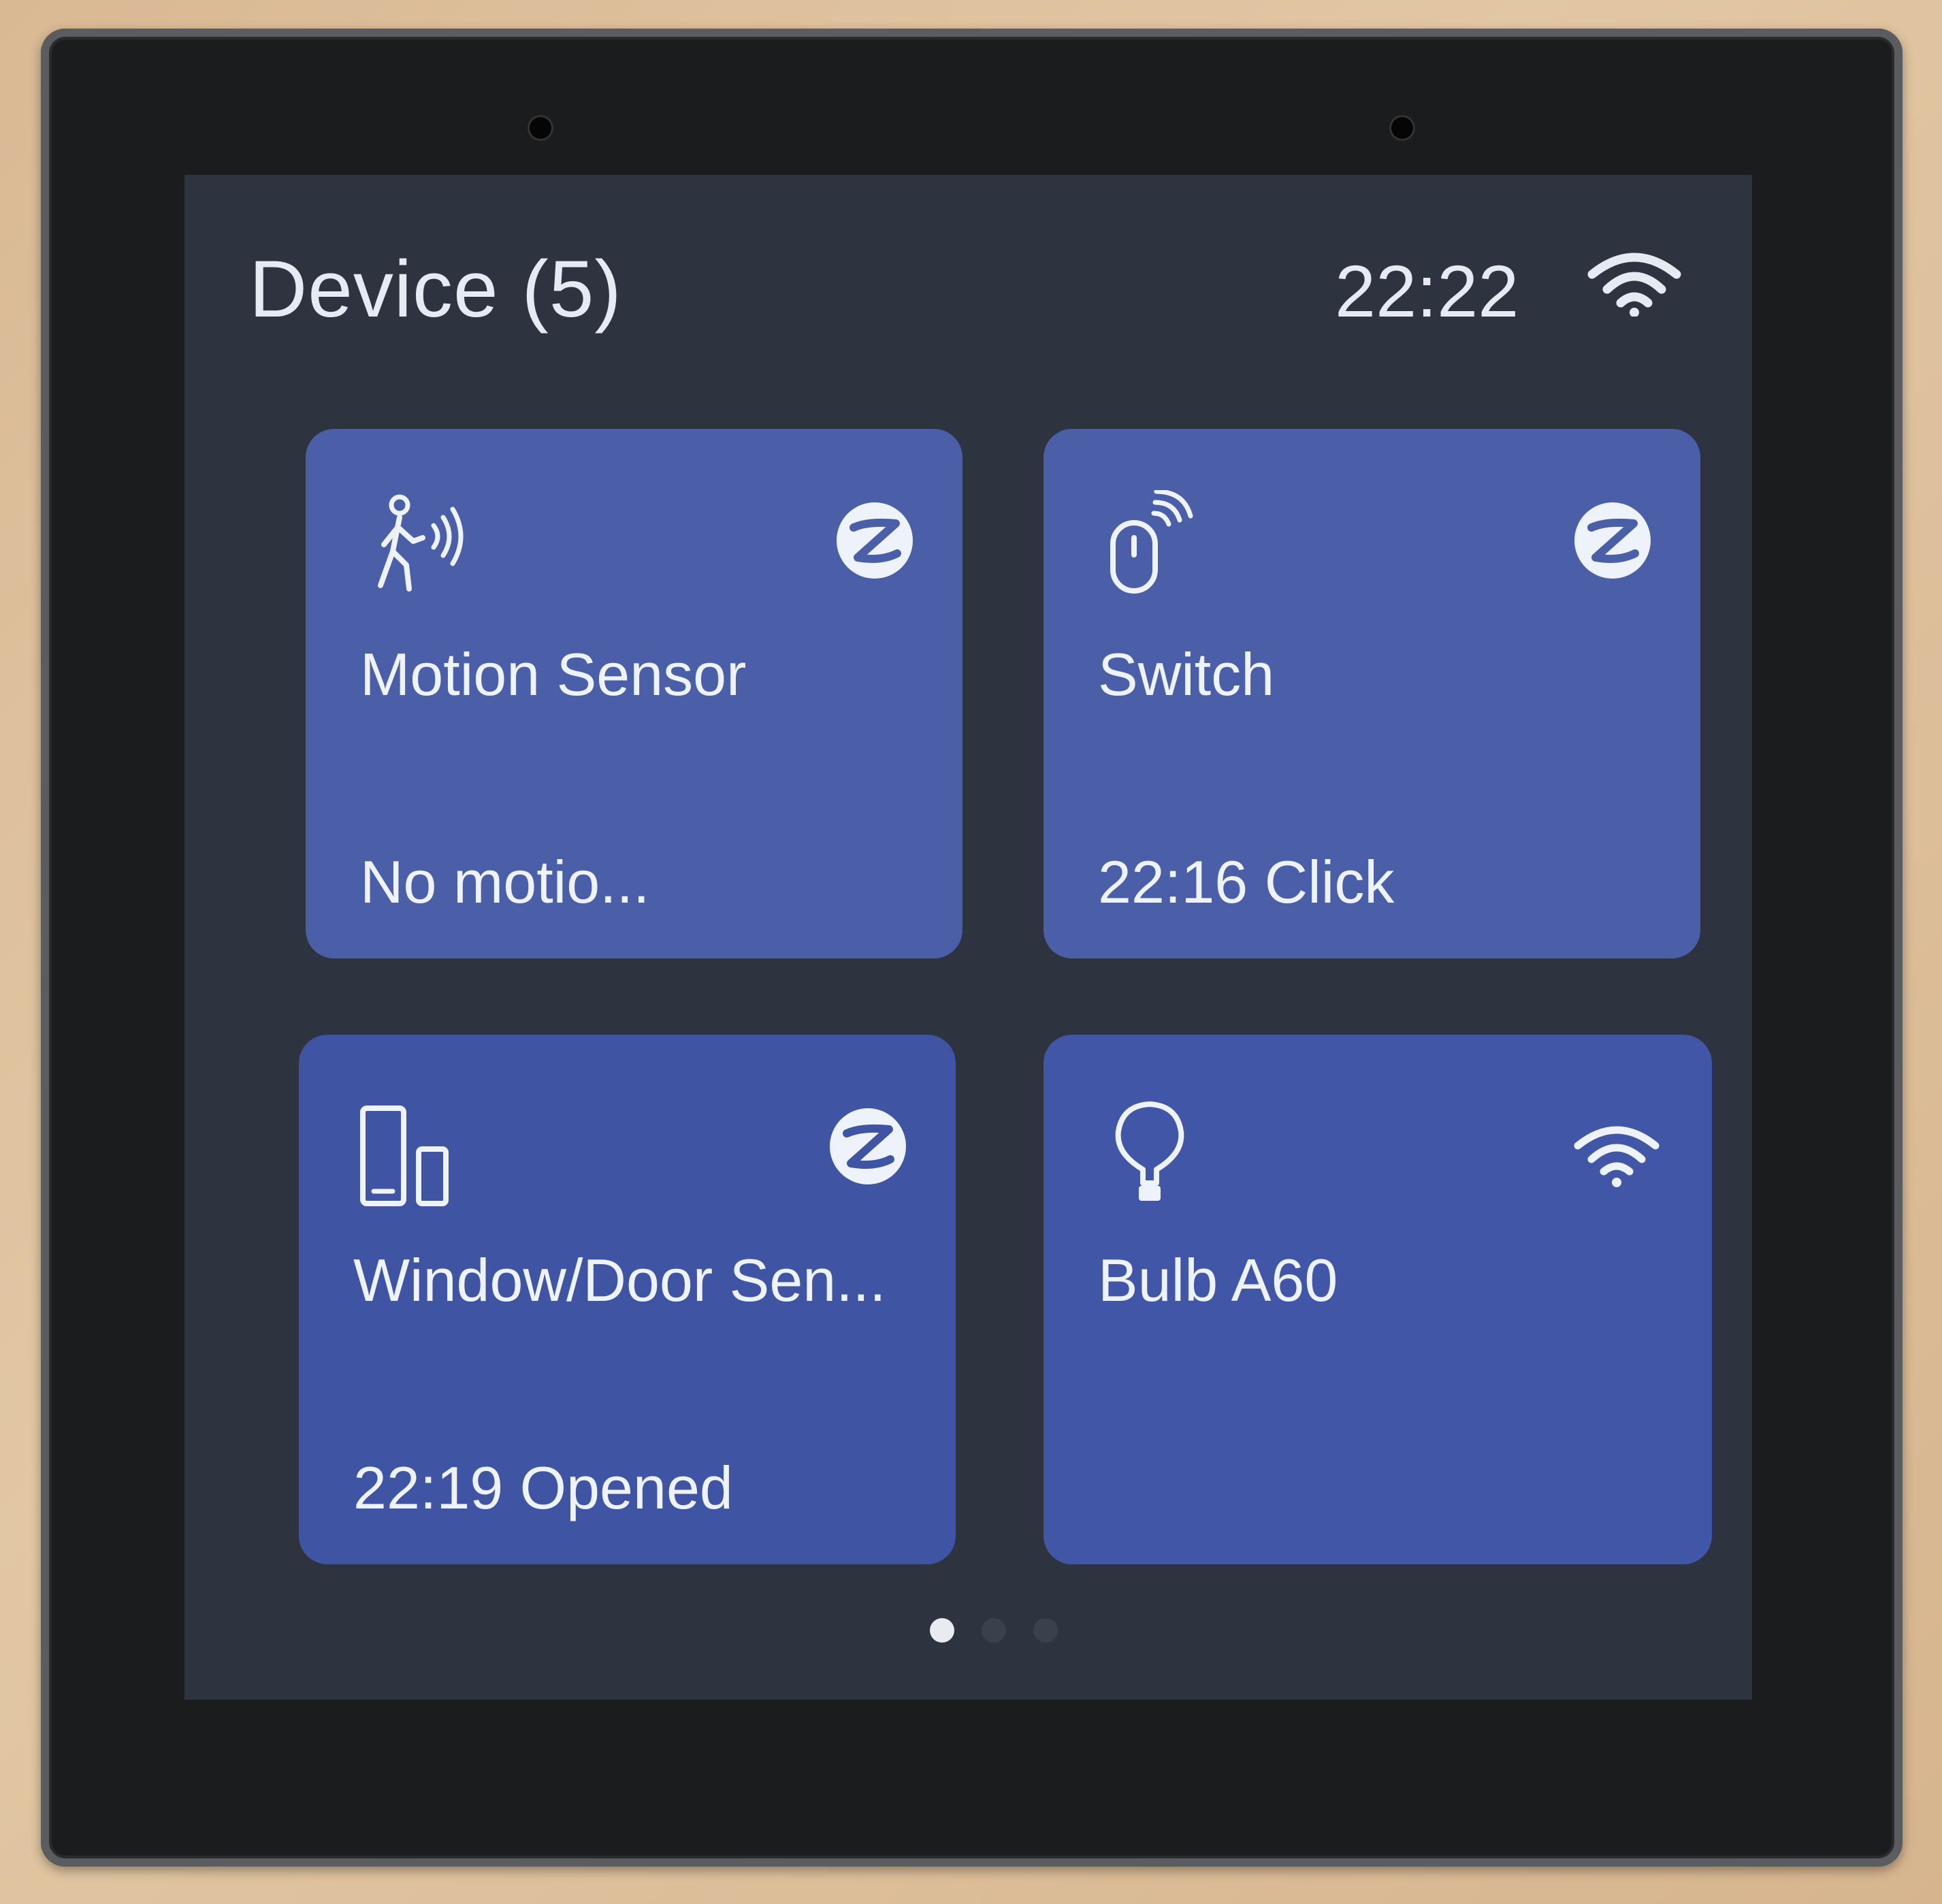  What do you see at coordinates (421, 543) in the screenshot?
I see `motion-sensor-icon` at bounding box center [421, 543].